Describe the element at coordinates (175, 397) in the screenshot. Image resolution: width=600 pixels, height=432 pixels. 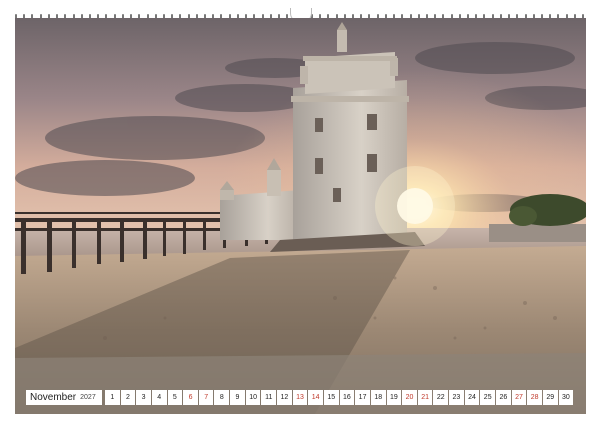
I see `day-cell: 5` at that location.